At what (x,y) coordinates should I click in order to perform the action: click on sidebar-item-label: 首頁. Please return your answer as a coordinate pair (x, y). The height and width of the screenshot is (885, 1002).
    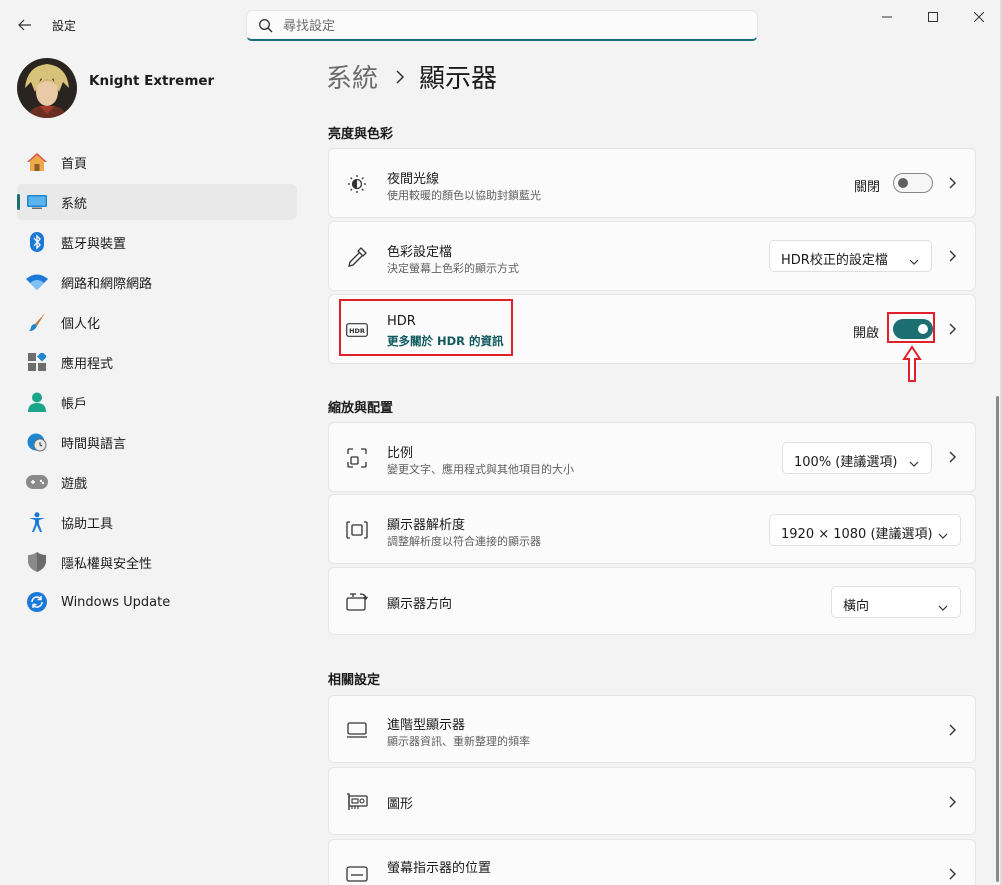
    Looking at the image, I should click on (74, 164).